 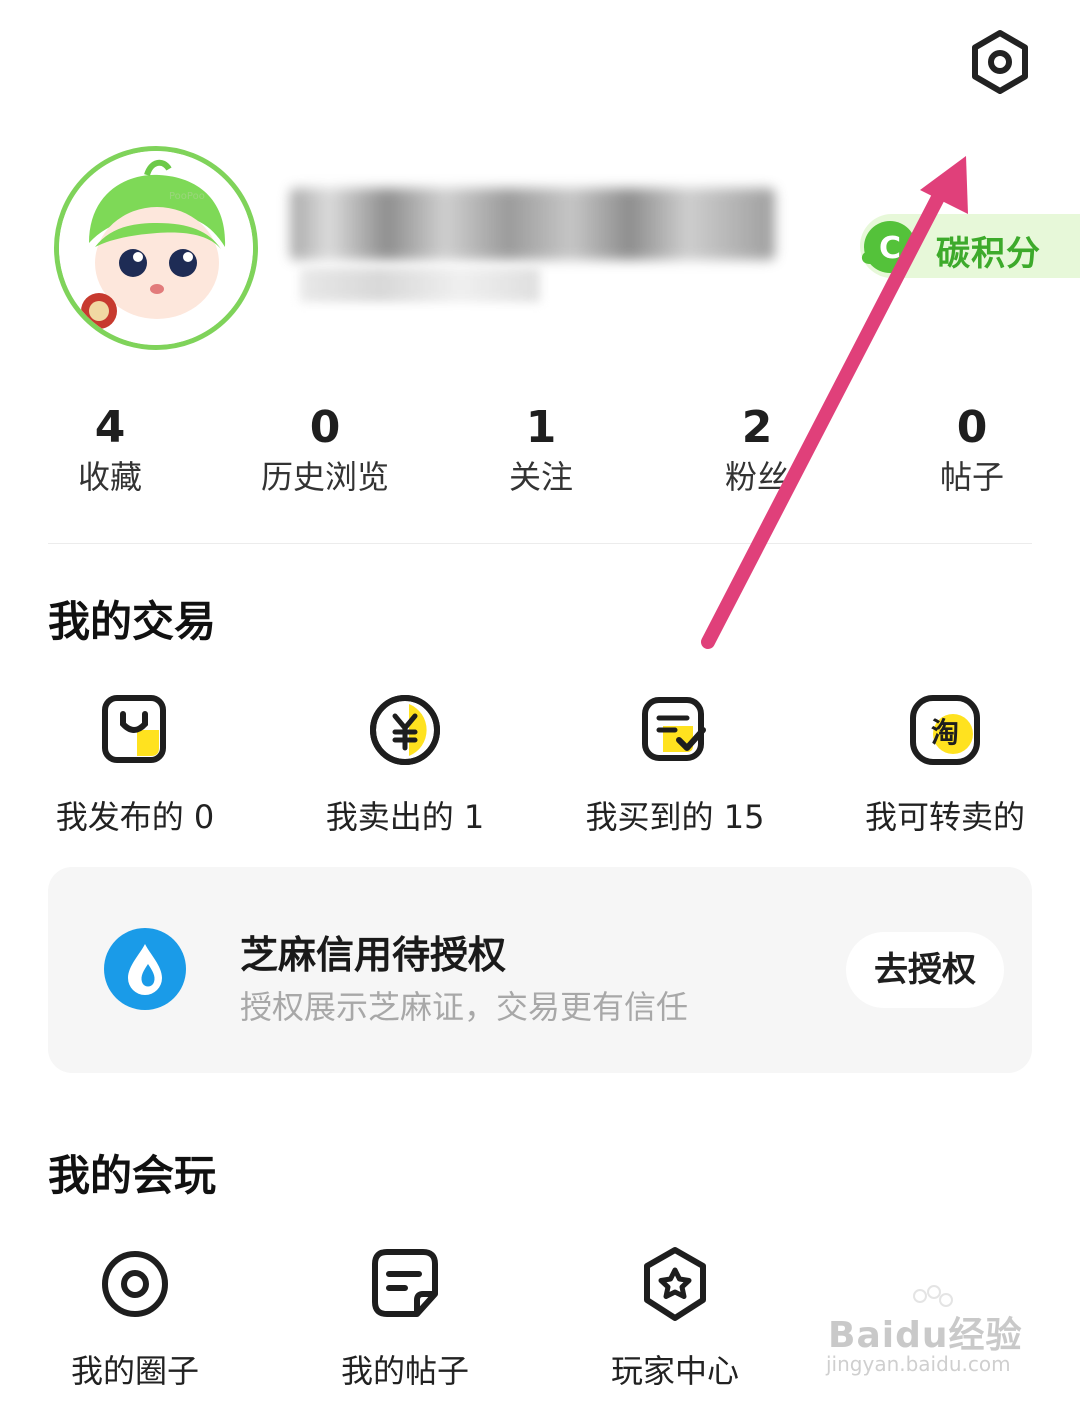 I want to click on circle-target-icon, so click(x=135, y=1284).